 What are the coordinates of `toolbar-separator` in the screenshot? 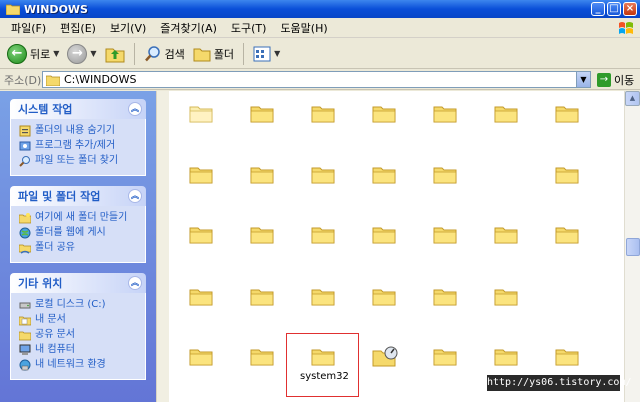 It's located at (134, 53).